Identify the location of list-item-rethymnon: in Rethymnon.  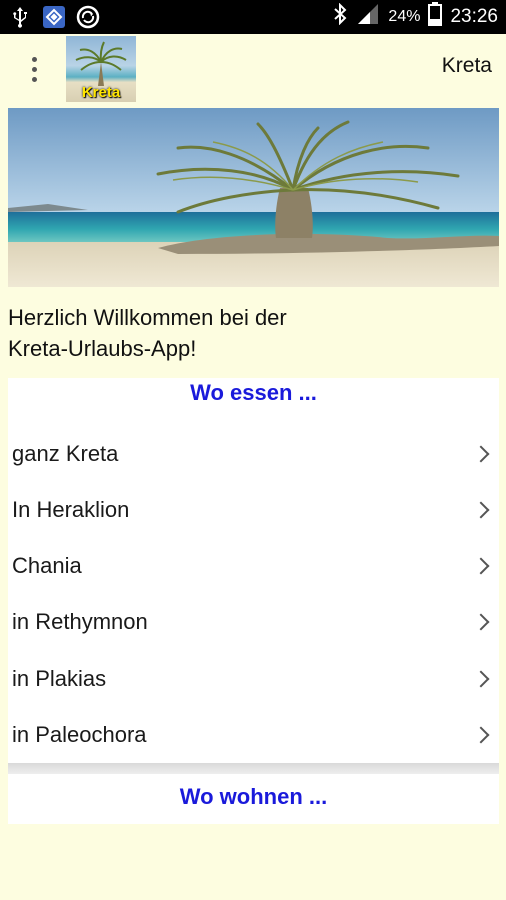
(253, 622).